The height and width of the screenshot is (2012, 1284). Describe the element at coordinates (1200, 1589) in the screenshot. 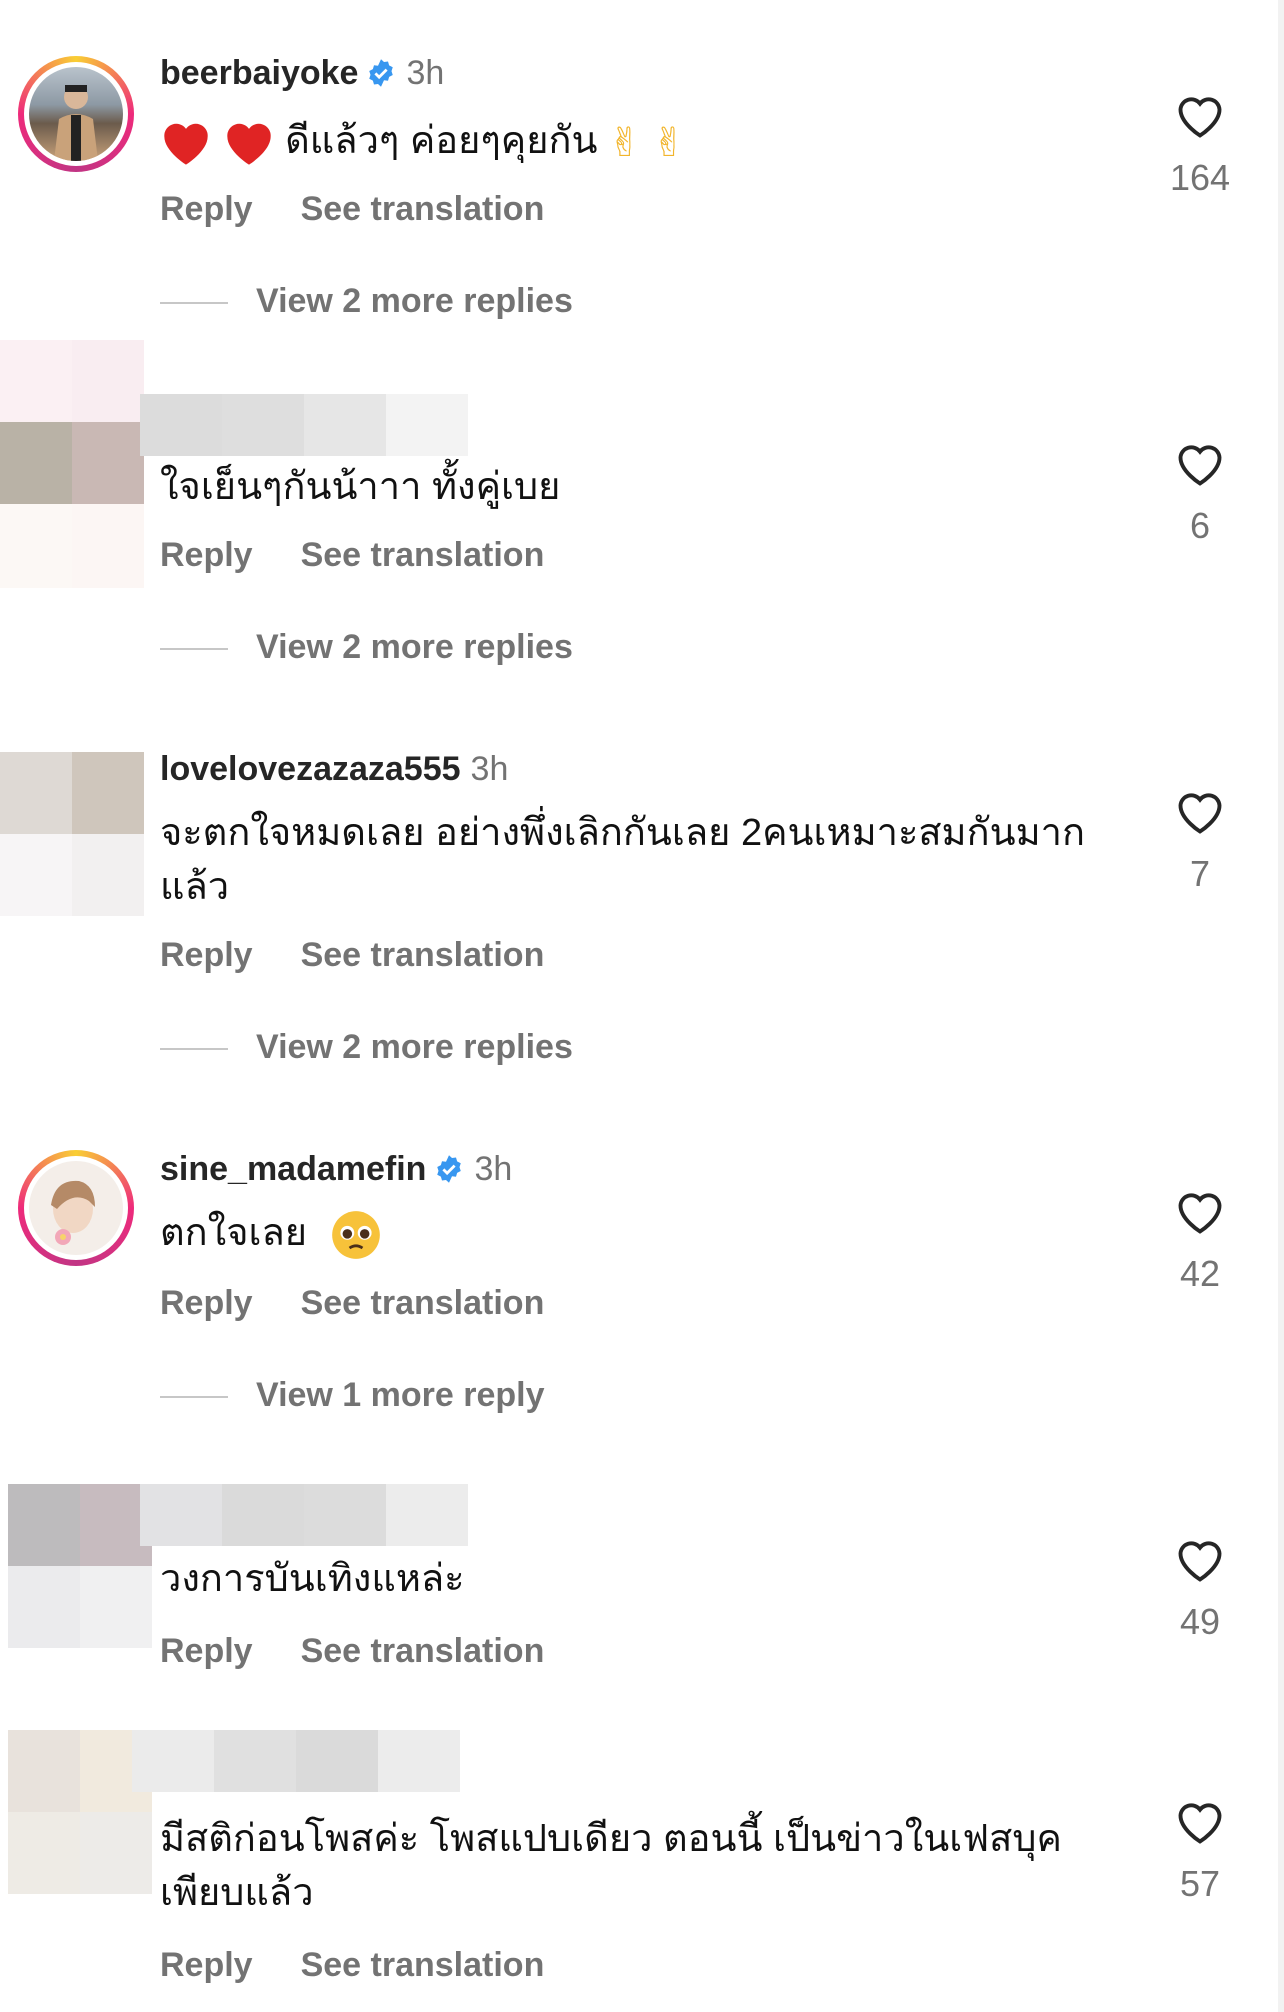

I see `like-button: 49` at that location.